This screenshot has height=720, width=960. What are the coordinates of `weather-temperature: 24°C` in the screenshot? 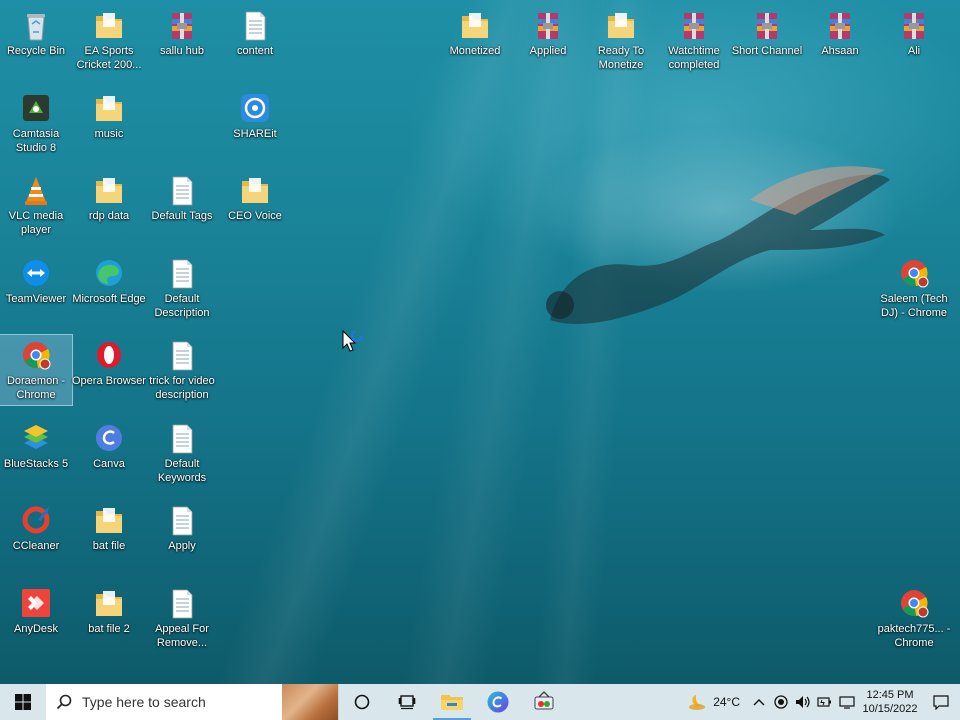 It's located at (726, 702).